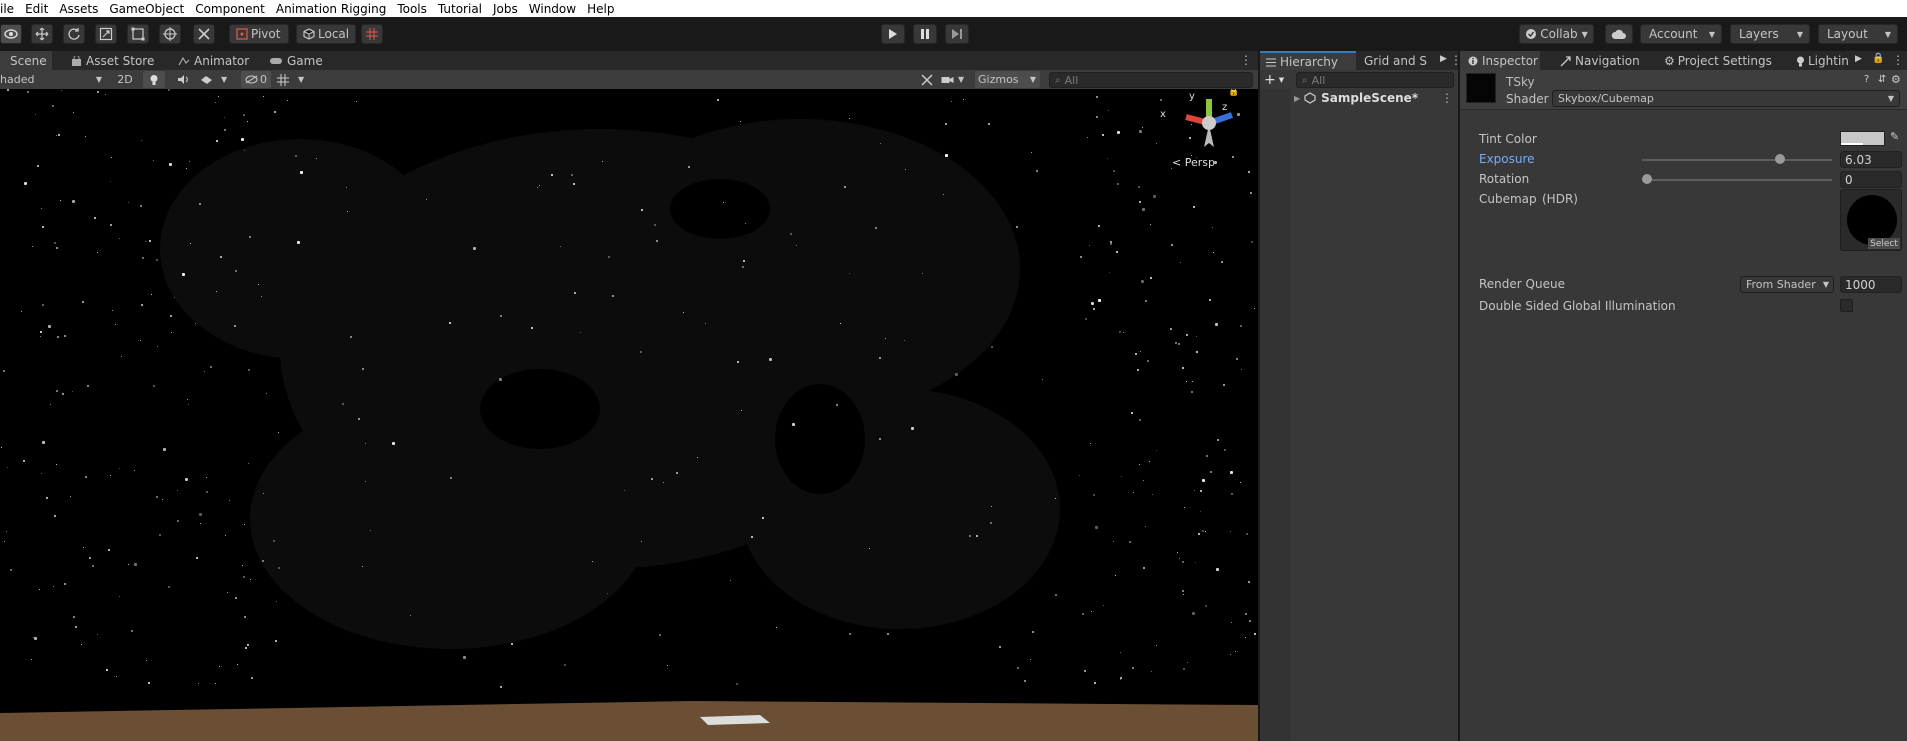 Image resolution: width=1907 pixels, height=741 pixels. I want to click on tab-hierarchy: Hierarchy, so click(1308, 61).